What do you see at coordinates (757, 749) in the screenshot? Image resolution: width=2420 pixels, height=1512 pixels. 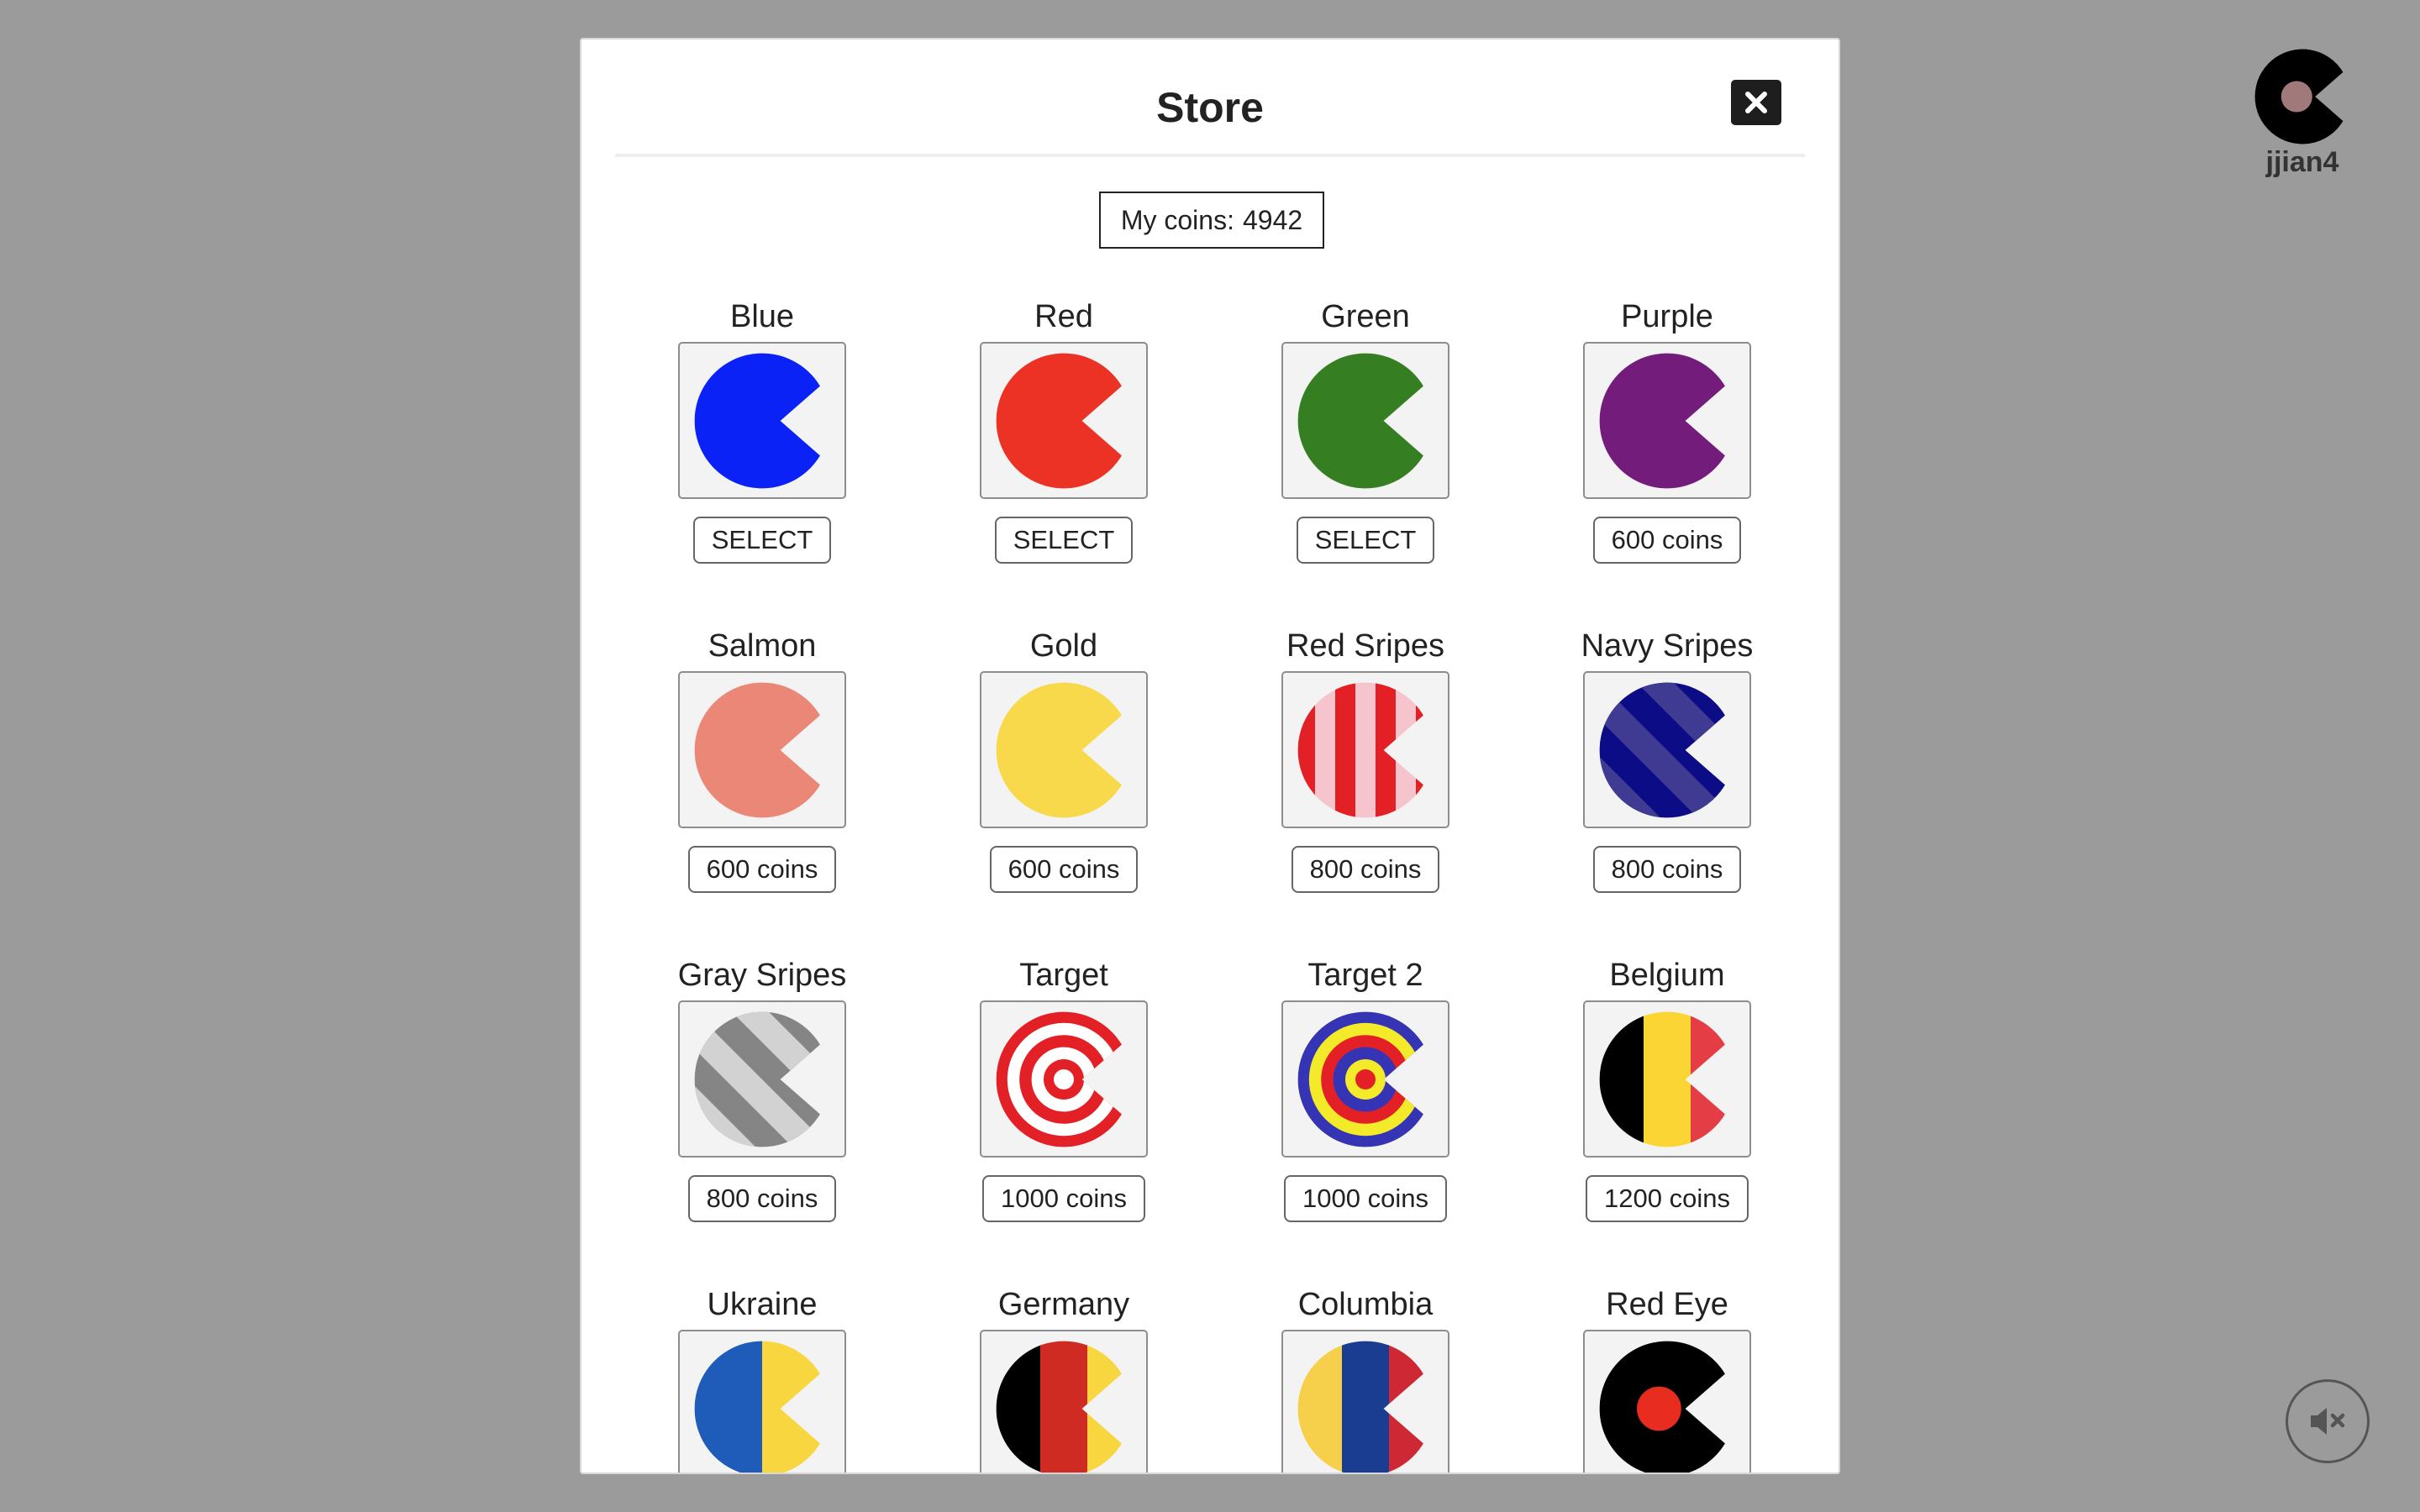 I see `salmon-pacman-icon` at bounding box center [757, 749].